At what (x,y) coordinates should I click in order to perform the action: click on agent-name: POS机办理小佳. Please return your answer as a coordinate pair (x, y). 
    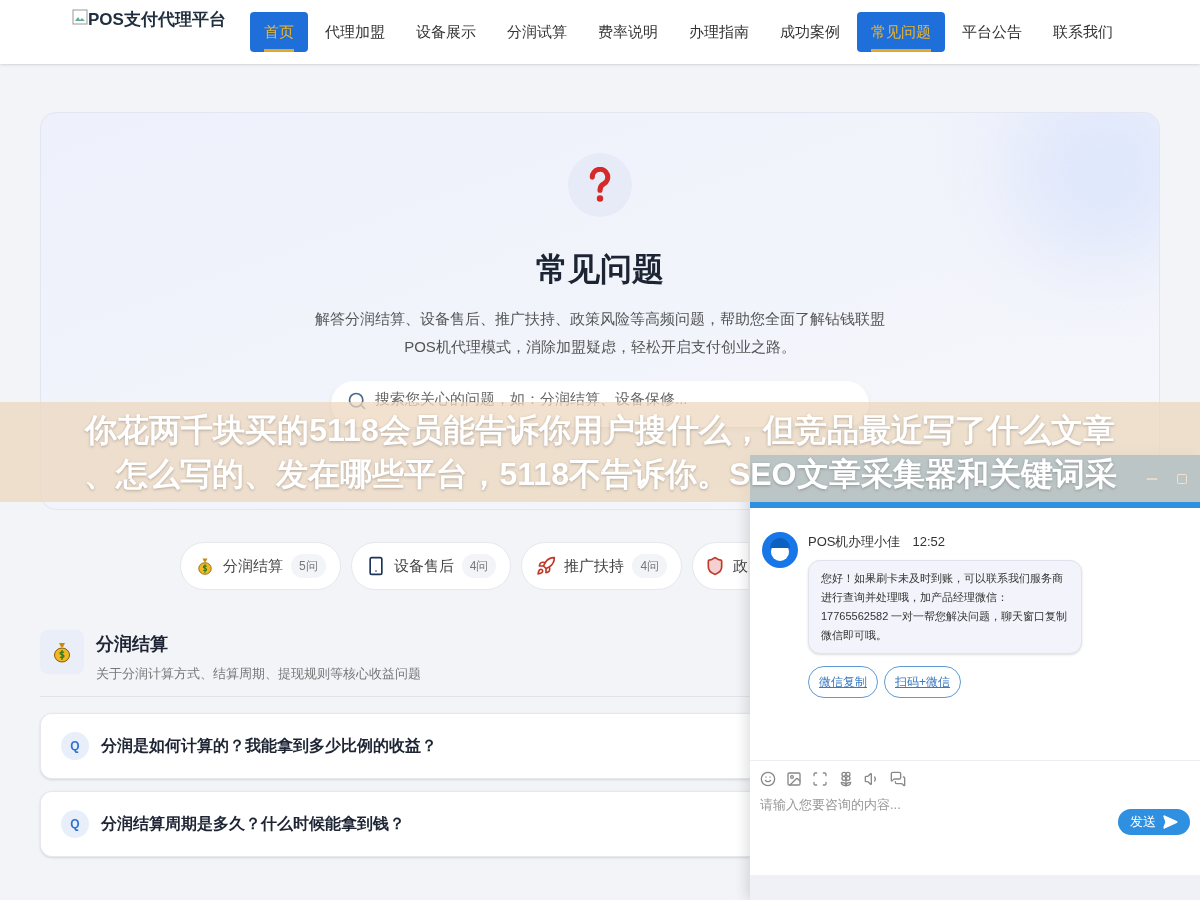
    Looking at the image, I should click on (854, 542).